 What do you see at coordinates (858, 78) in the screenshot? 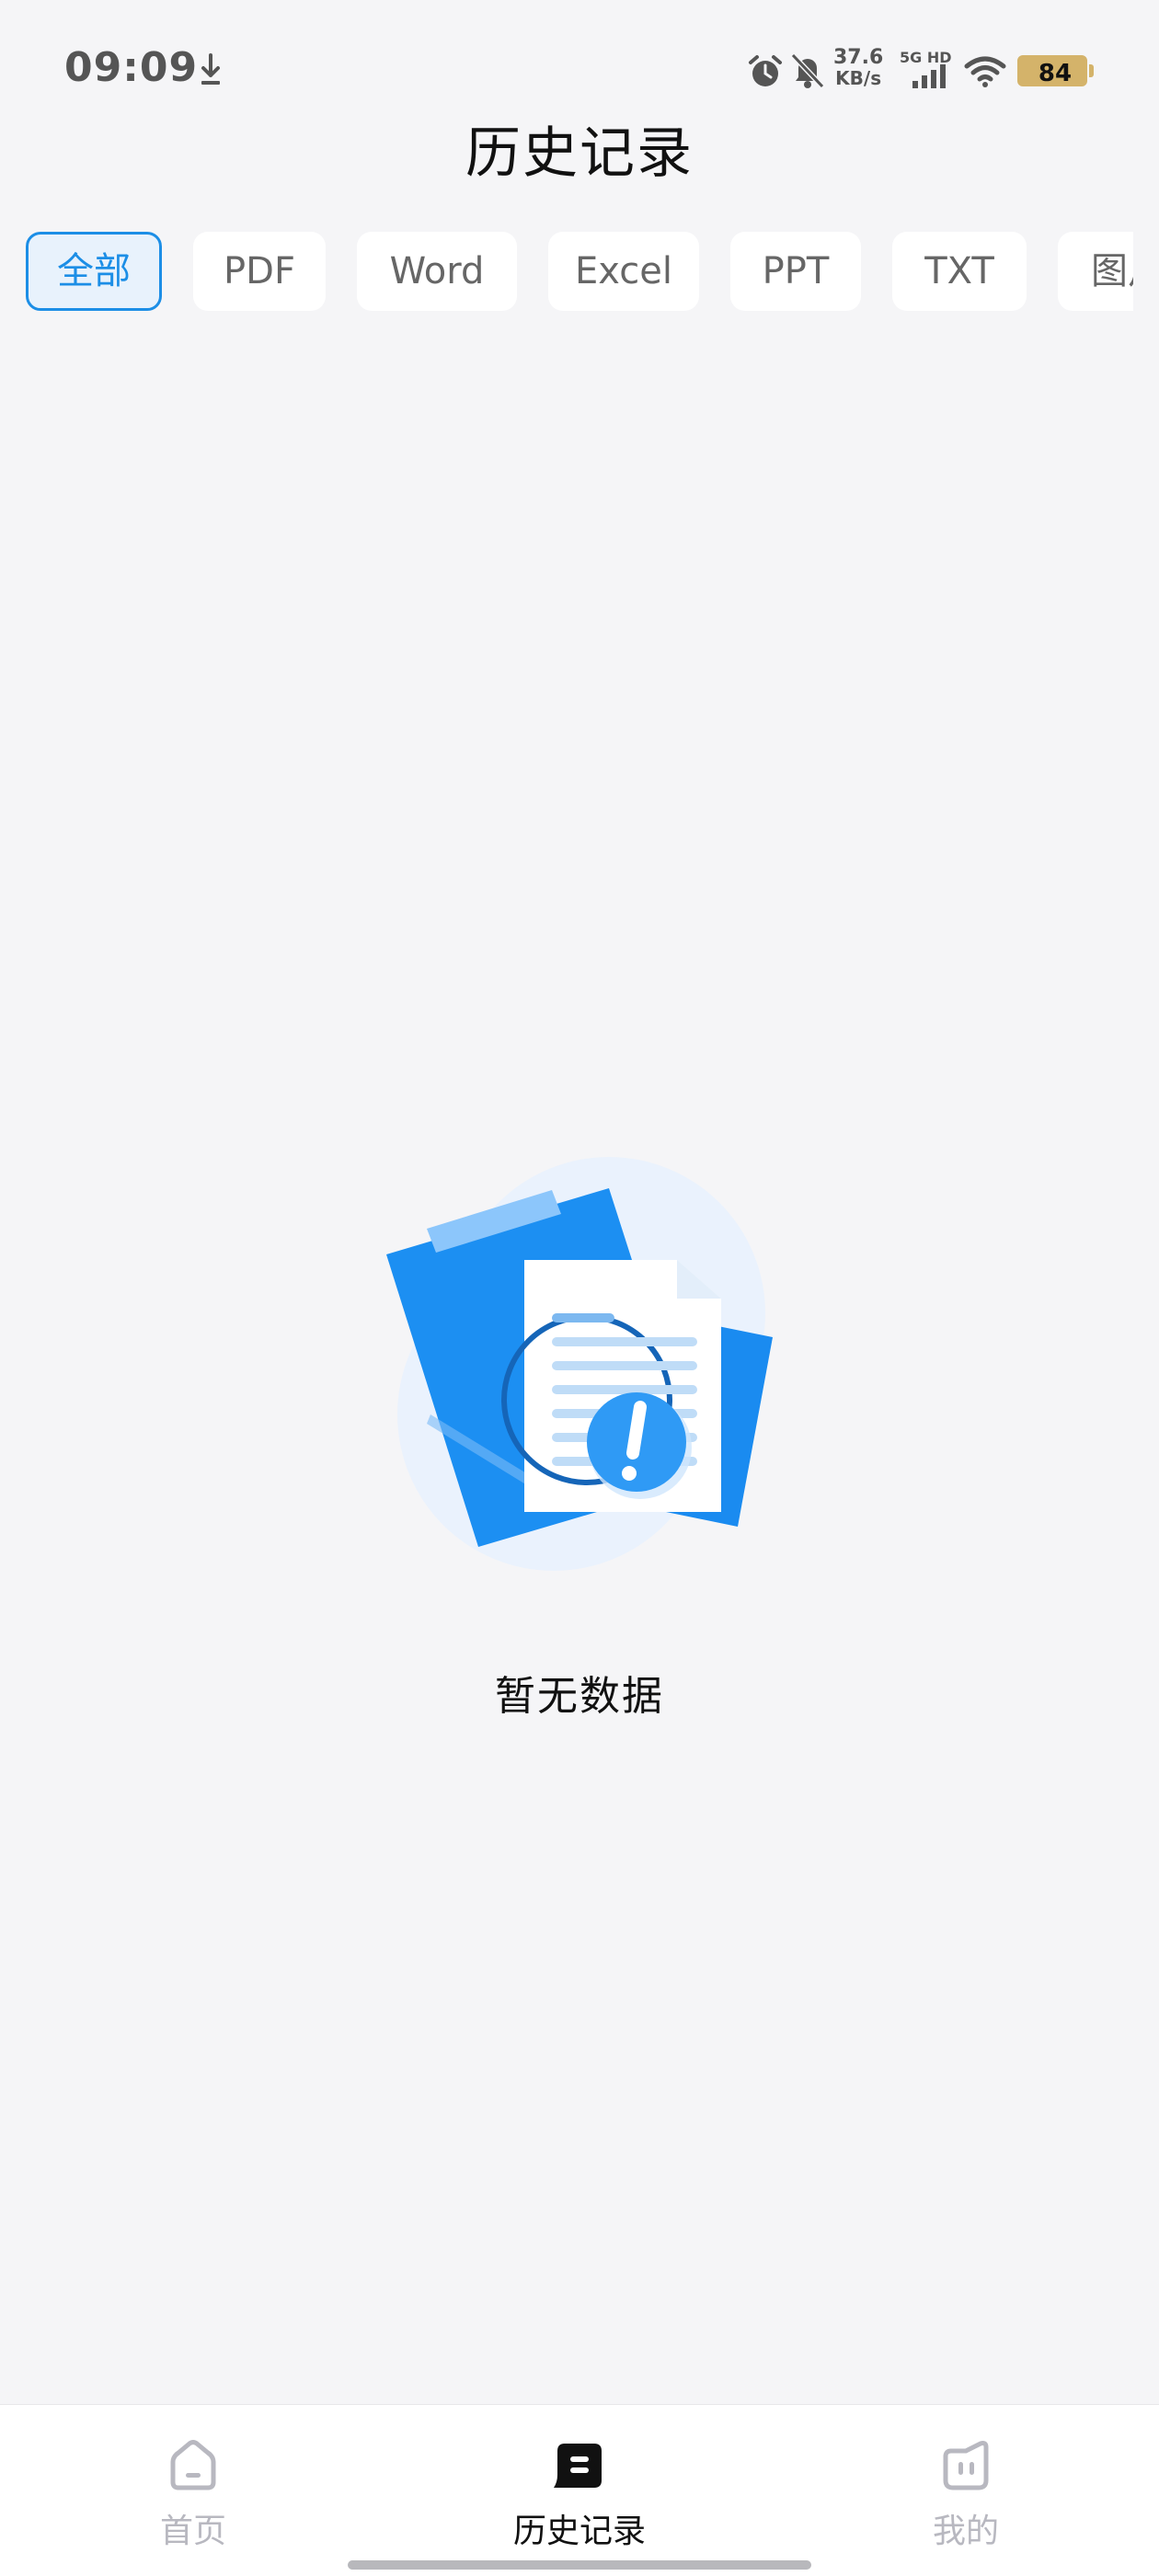
I see `net-speed-unit: KB/s` at bounding box center [858, 78].